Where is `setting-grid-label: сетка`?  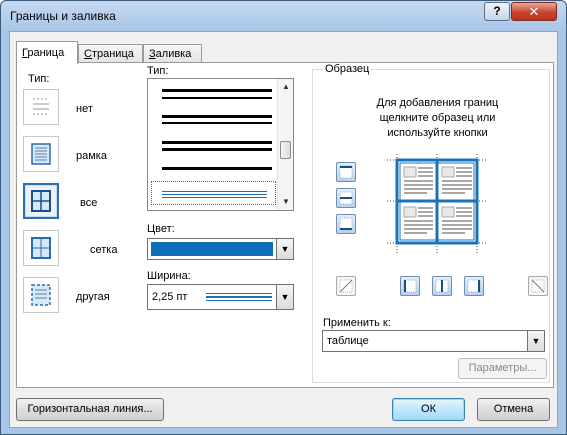
setting-grid-label: сетка is located at coordinates (103, 250).